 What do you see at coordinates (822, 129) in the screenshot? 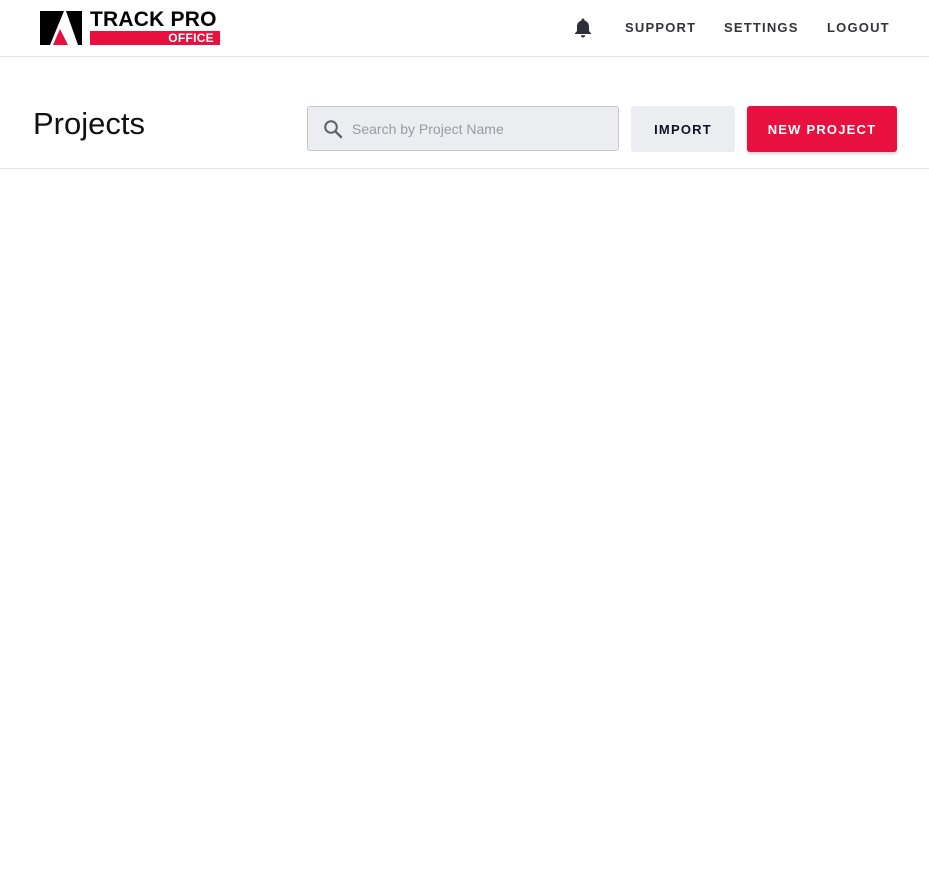
I see `new-project-button: NEW PROJECT` at bounding box center [822, 129].